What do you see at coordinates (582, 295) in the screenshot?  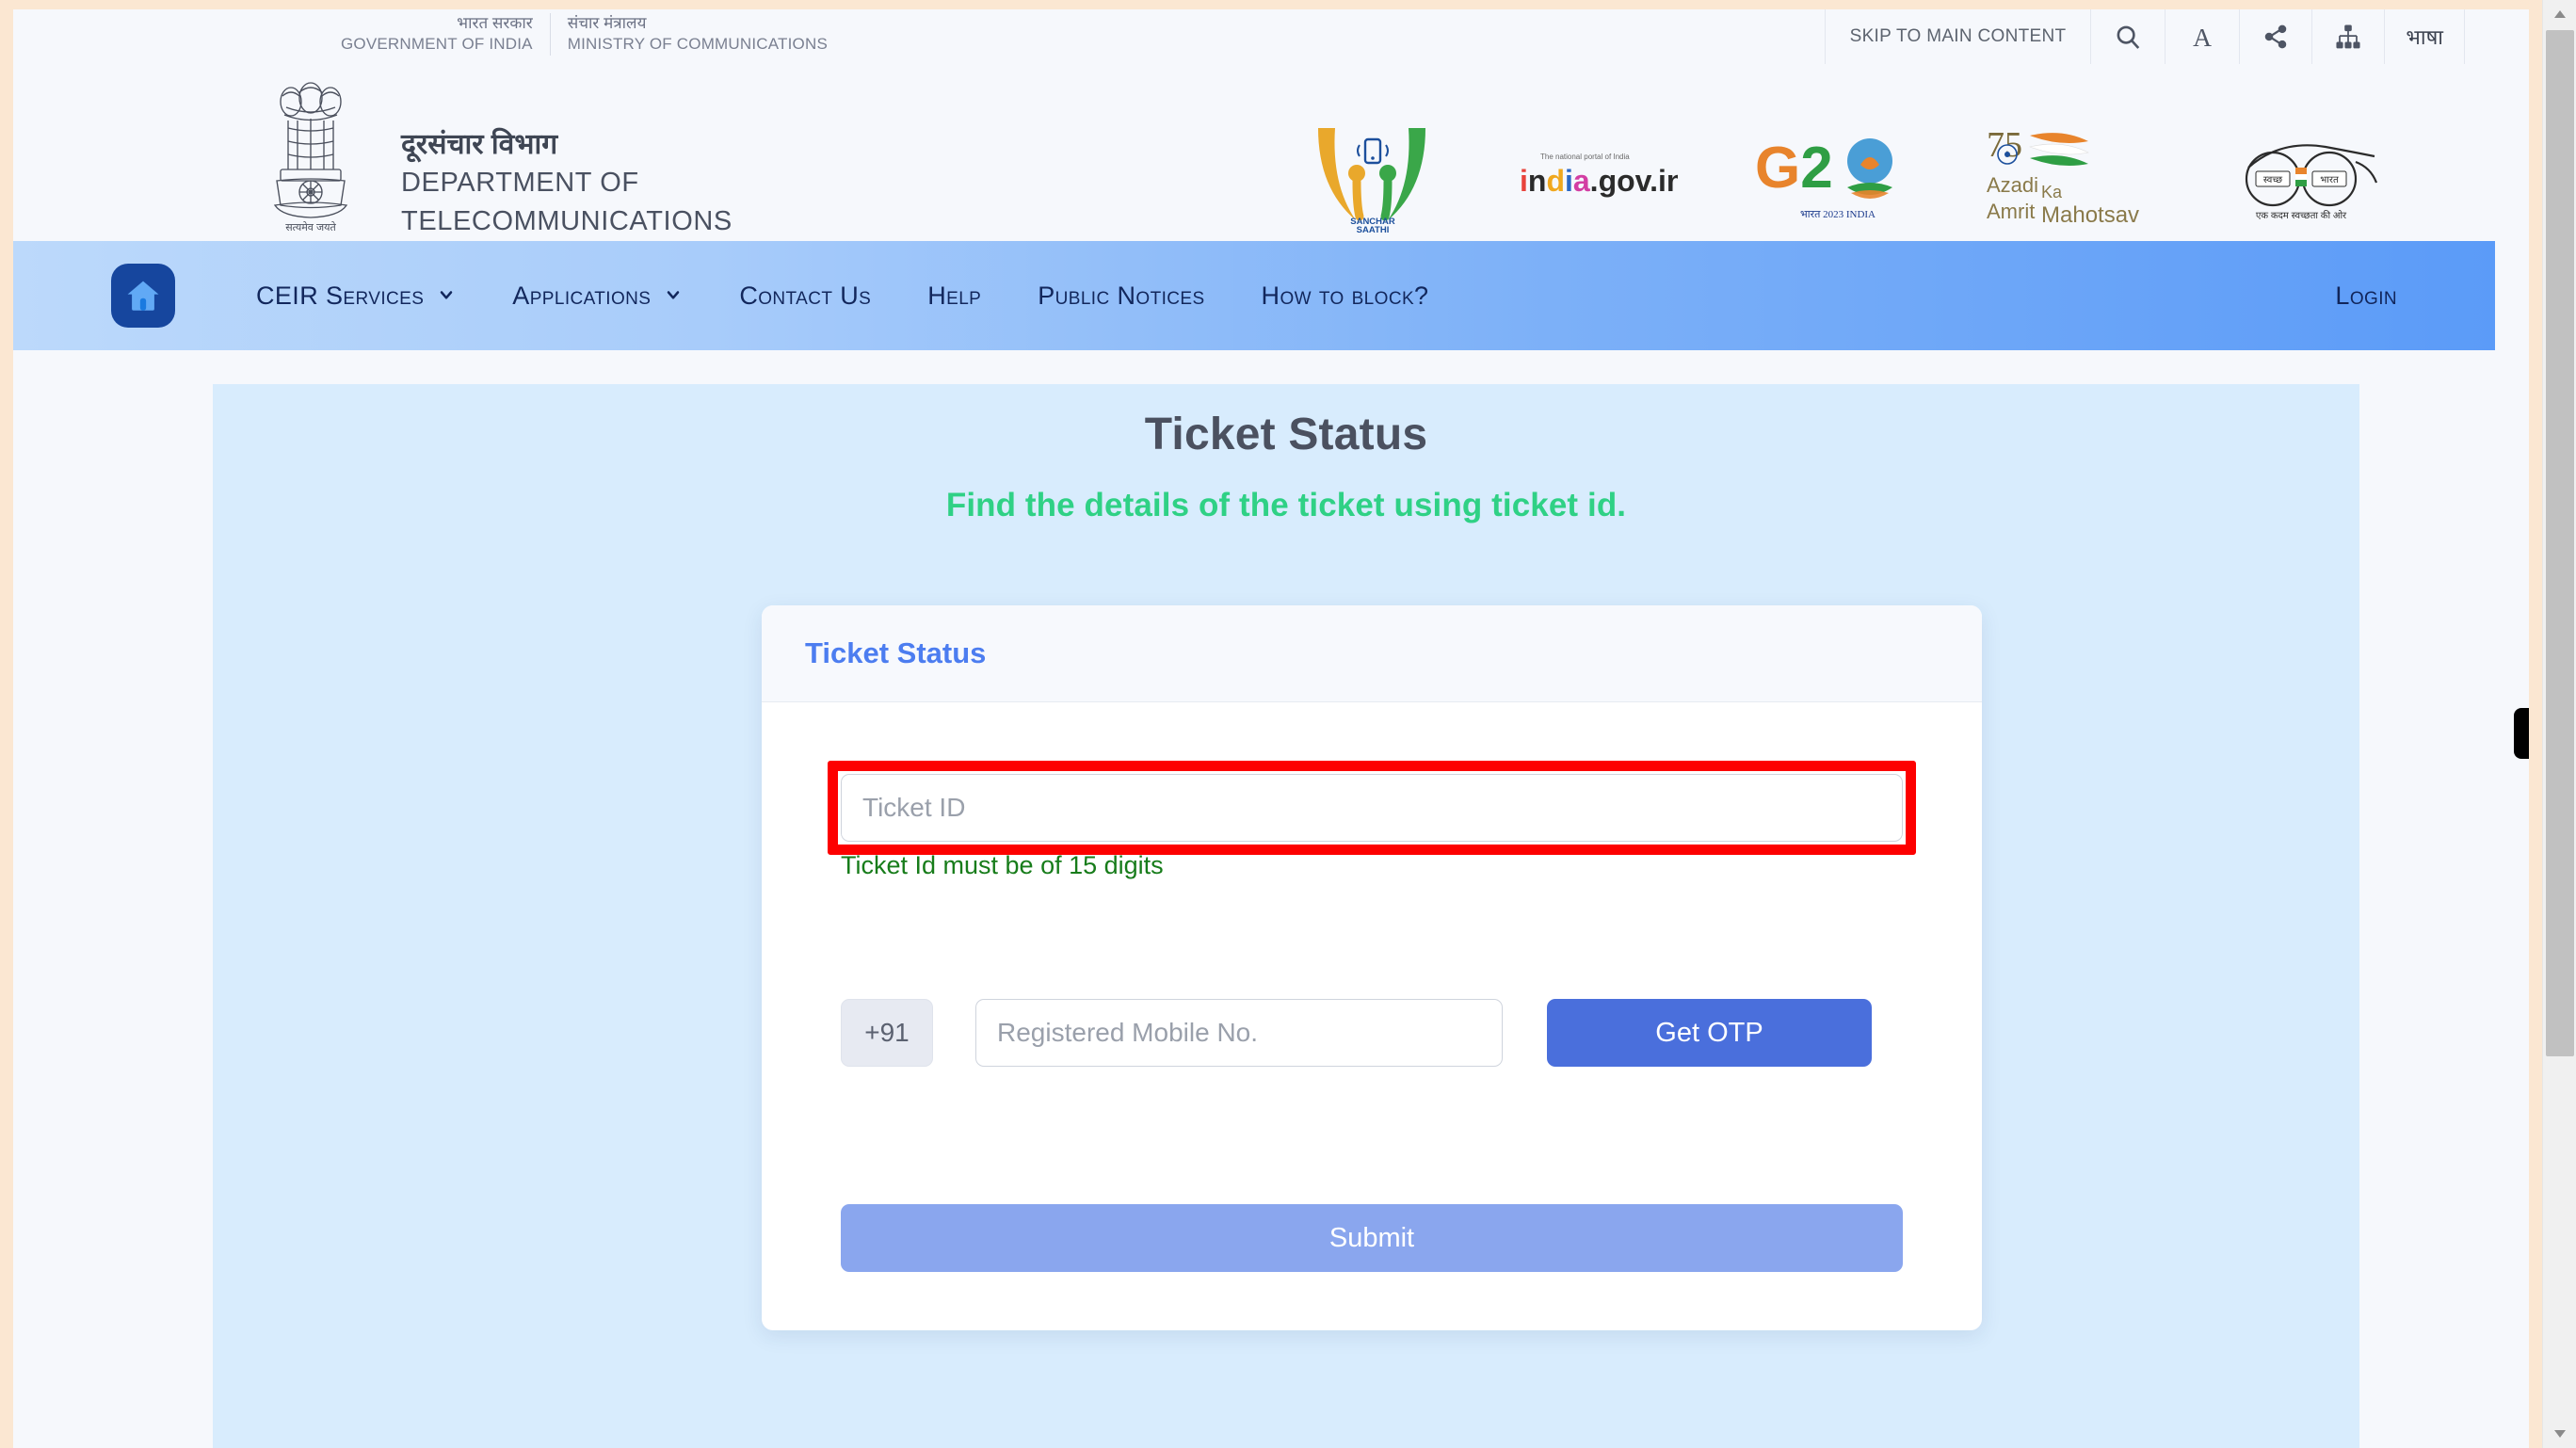 I see `nav-item-label: Applications` at bounding box center [582, 295].